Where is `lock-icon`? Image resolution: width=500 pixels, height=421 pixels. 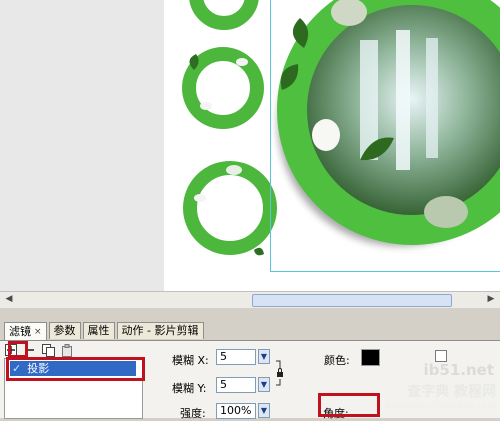 lock-icon is located at coordinates (280, 373).